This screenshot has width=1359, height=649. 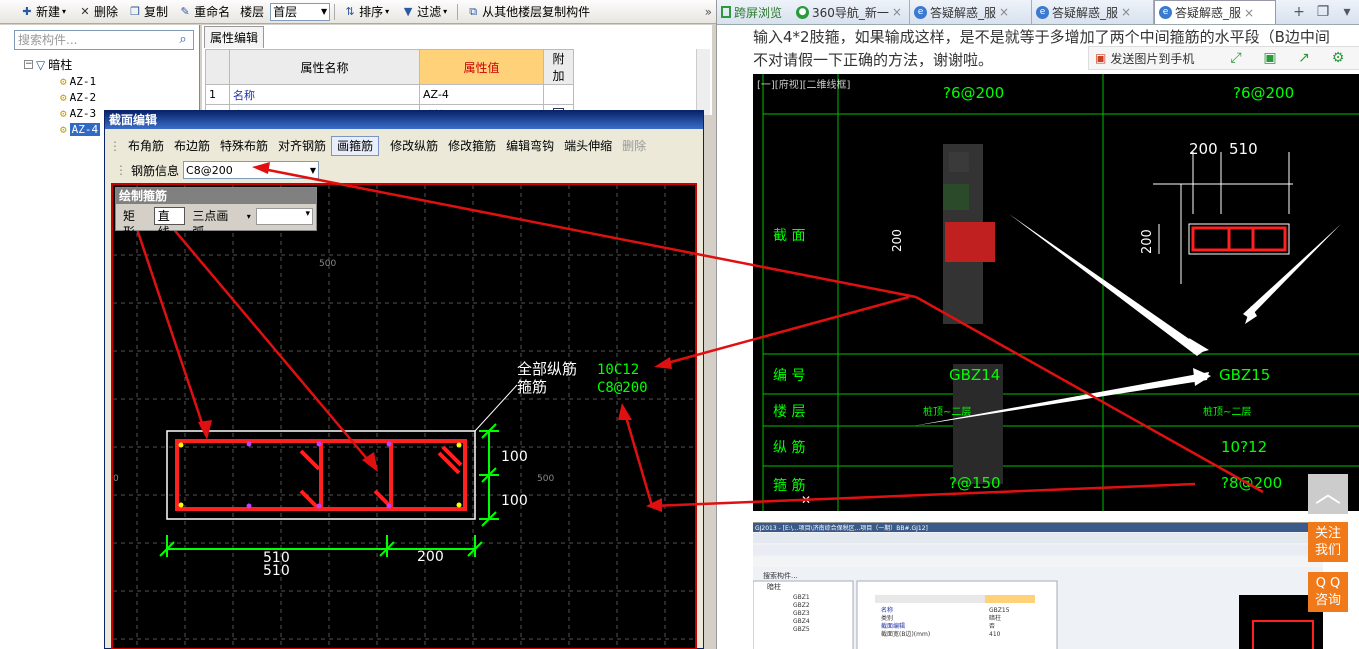 What do you see at coordinates (216, 196) in the screenshot?
I see `draw-panel-title: 绘制箍筋` at bounding box center [216, 196].